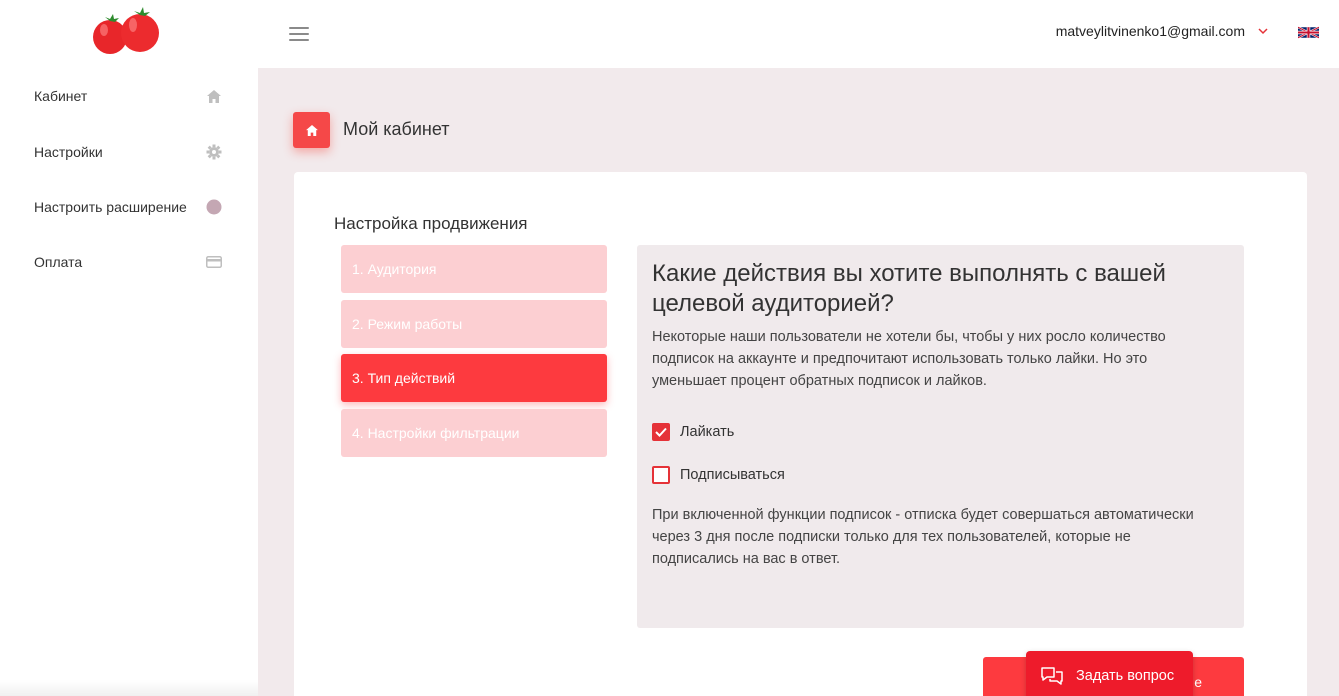  Describe the element at coordinates (129, 688) in the screenshot. I see `sidebar-shadow` at that location.